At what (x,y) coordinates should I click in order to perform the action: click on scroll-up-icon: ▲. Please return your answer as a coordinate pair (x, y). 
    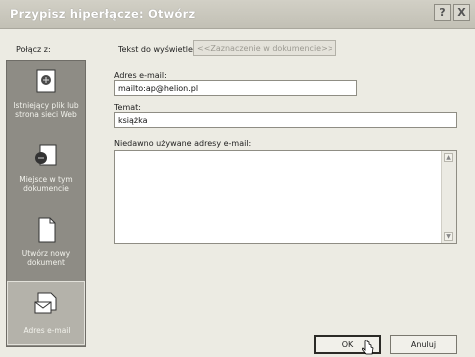
    Looking at the image, I should click on (448, 157).